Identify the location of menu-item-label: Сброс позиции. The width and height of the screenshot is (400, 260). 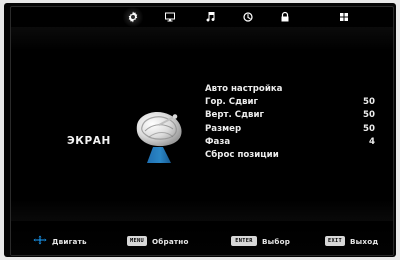
(242, 154).